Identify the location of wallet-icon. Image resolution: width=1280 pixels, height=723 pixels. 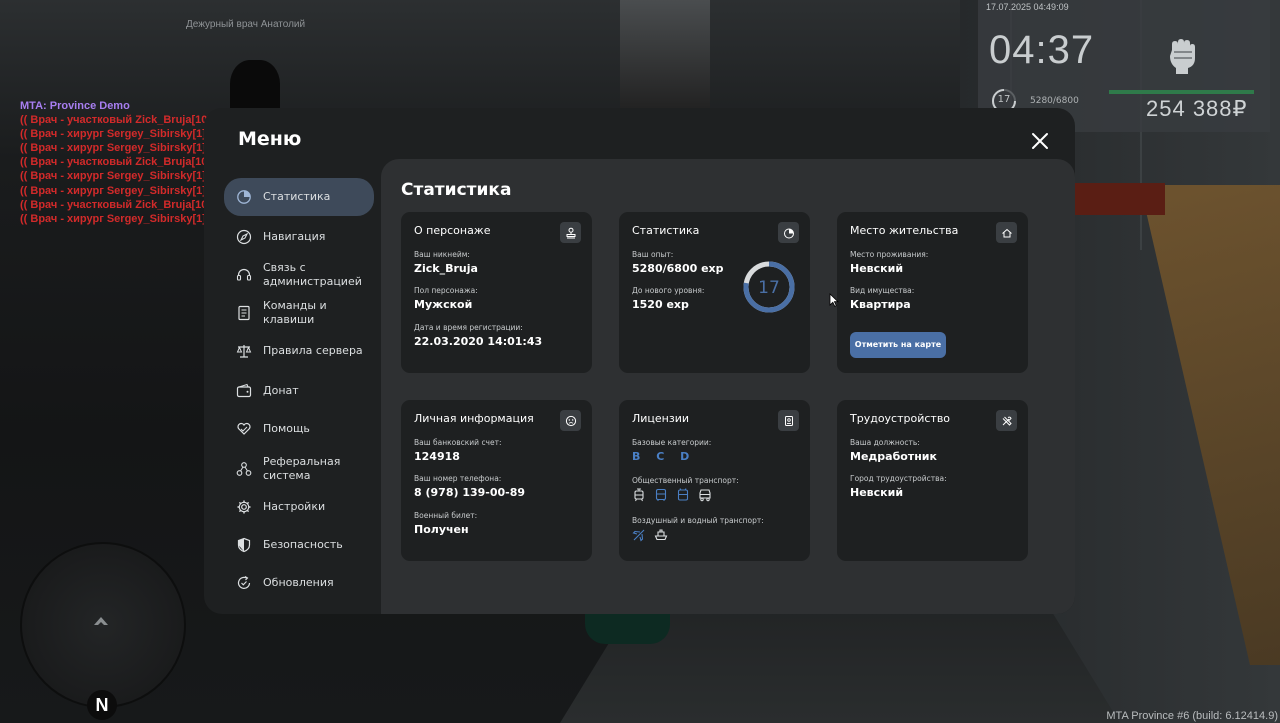
(244, 390).